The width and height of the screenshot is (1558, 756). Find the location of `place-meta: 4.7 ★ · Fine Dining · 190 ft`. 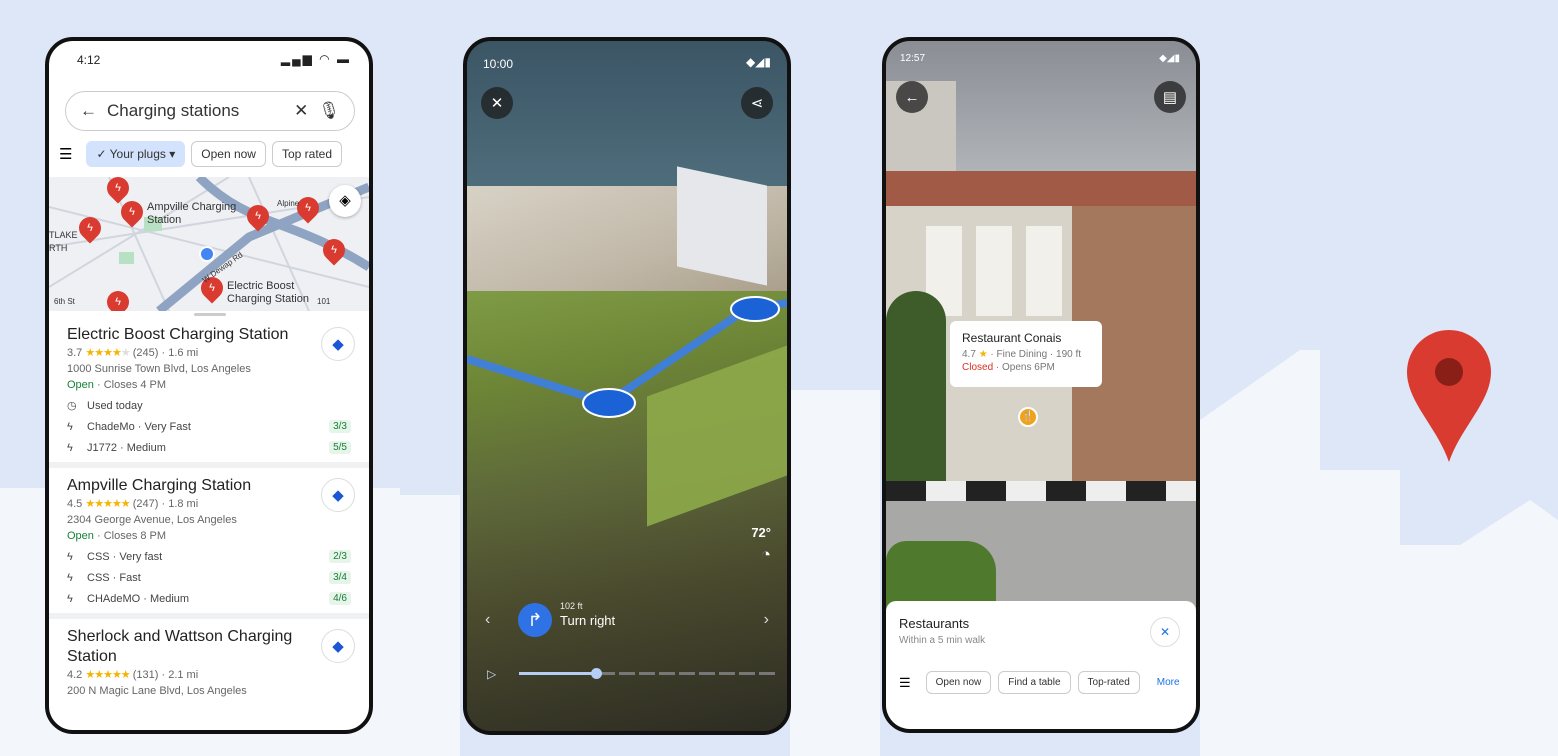

place-meta: 4.7 ★ · Fine Dining · 190 ft is located at coordinates (1022, 354).